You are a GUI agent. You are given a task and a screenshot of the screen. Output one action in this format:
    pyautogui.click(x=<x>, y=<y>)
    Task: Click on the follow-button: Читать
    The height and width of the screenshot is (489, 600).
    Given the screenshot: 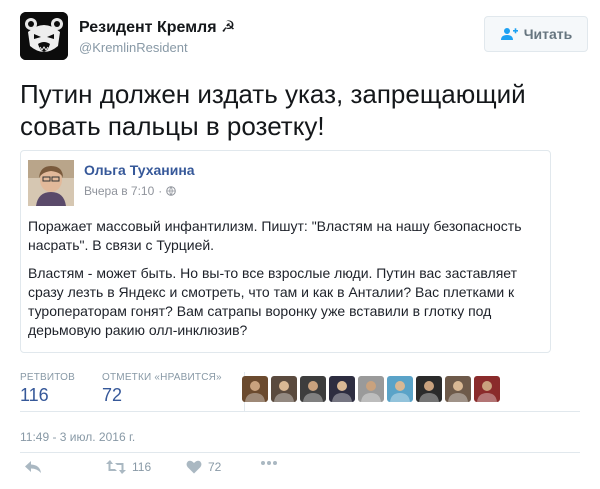 What is the action you would take?
    pyautogui.click(x=536, y=34)
    